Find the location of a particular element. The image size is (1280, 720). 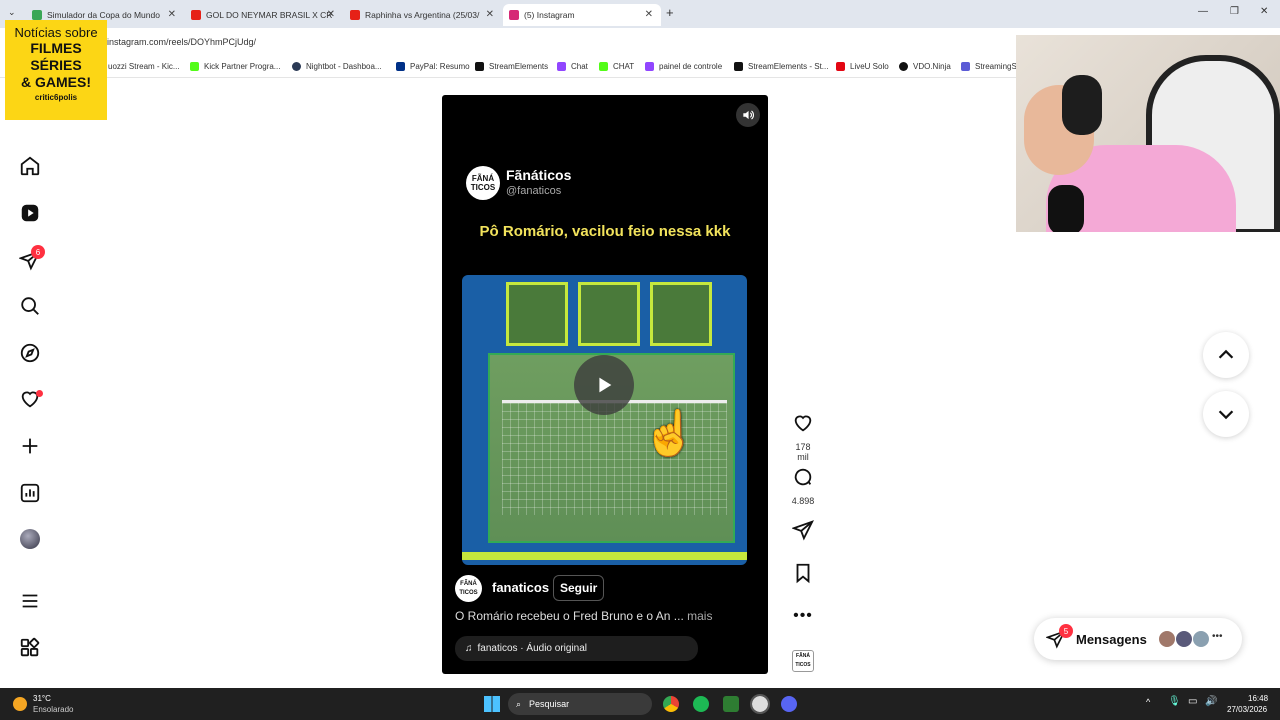

search-icon is located at coordinates (30, 306).